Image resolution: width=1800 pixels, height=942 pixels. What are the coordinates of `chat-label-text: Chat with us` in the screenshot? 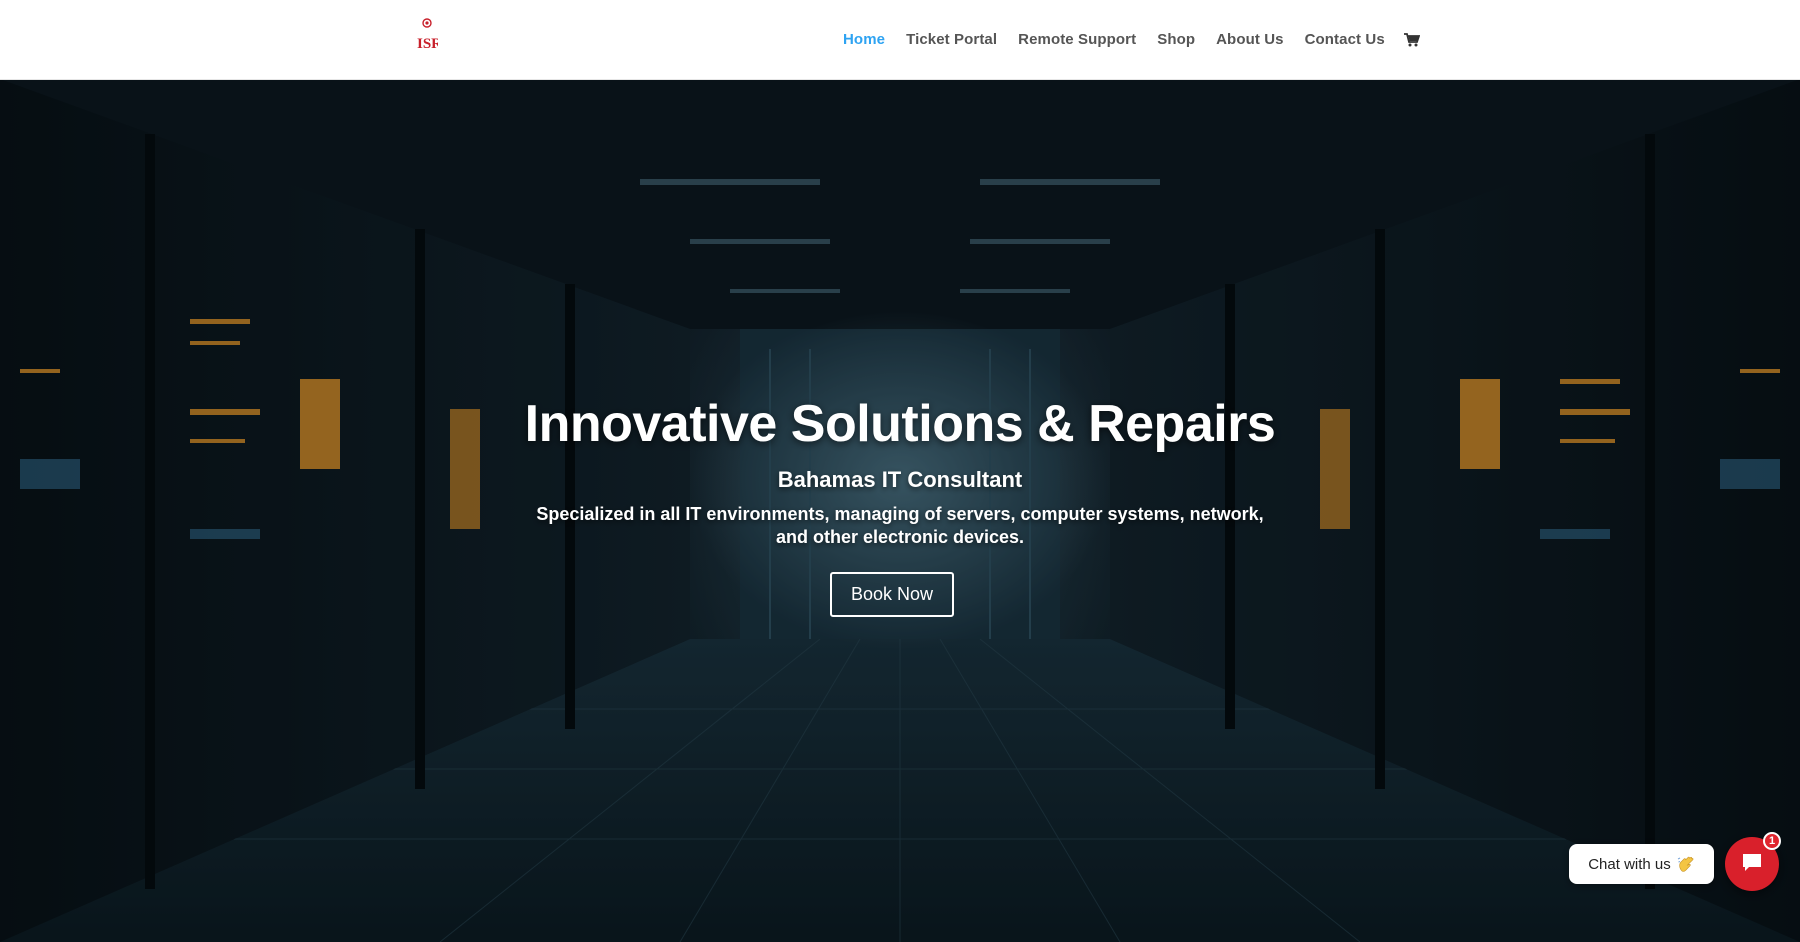 It's located at (1629, 864).